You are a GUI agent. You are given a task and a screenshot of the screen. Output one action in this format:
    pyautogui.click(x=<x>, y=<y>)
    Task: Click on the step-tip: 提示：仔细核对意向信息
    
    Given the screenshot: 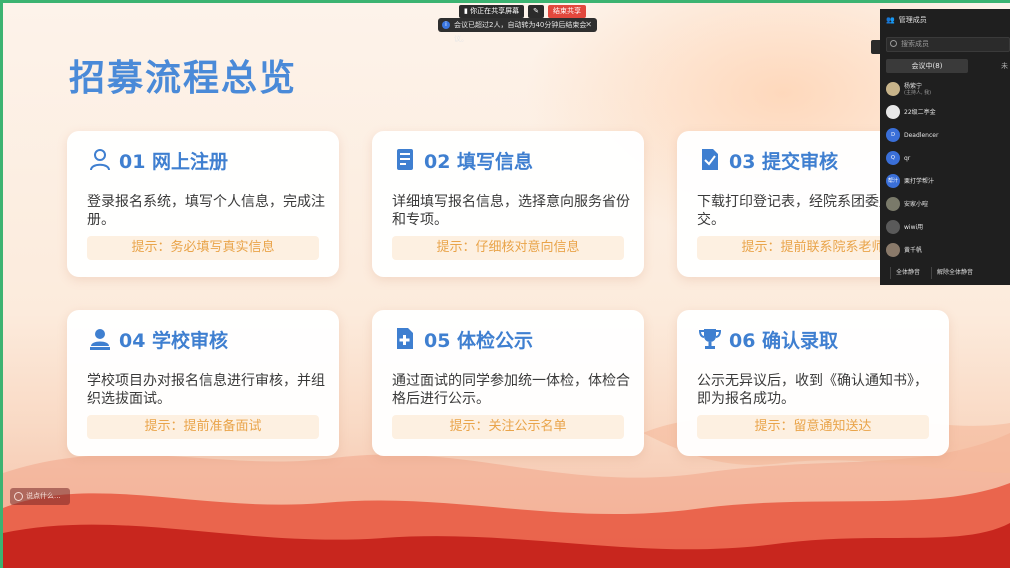 What is the action you would take?
    pyautogui.click(x=508, y=248)
    